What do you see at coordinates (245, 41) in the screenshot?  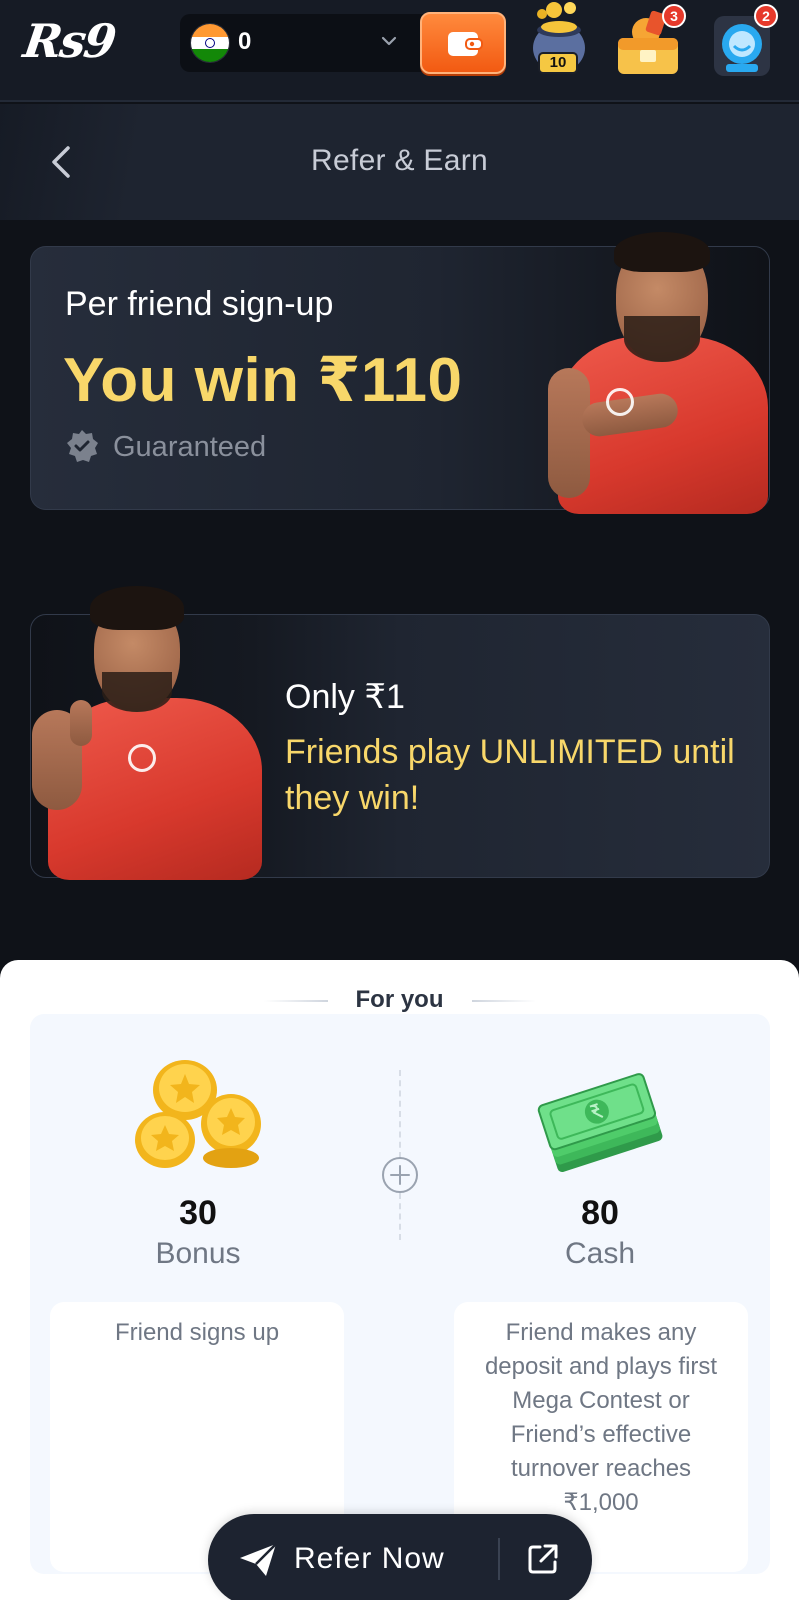 I see `balance-value: 0` at bounding box center [245, 41].